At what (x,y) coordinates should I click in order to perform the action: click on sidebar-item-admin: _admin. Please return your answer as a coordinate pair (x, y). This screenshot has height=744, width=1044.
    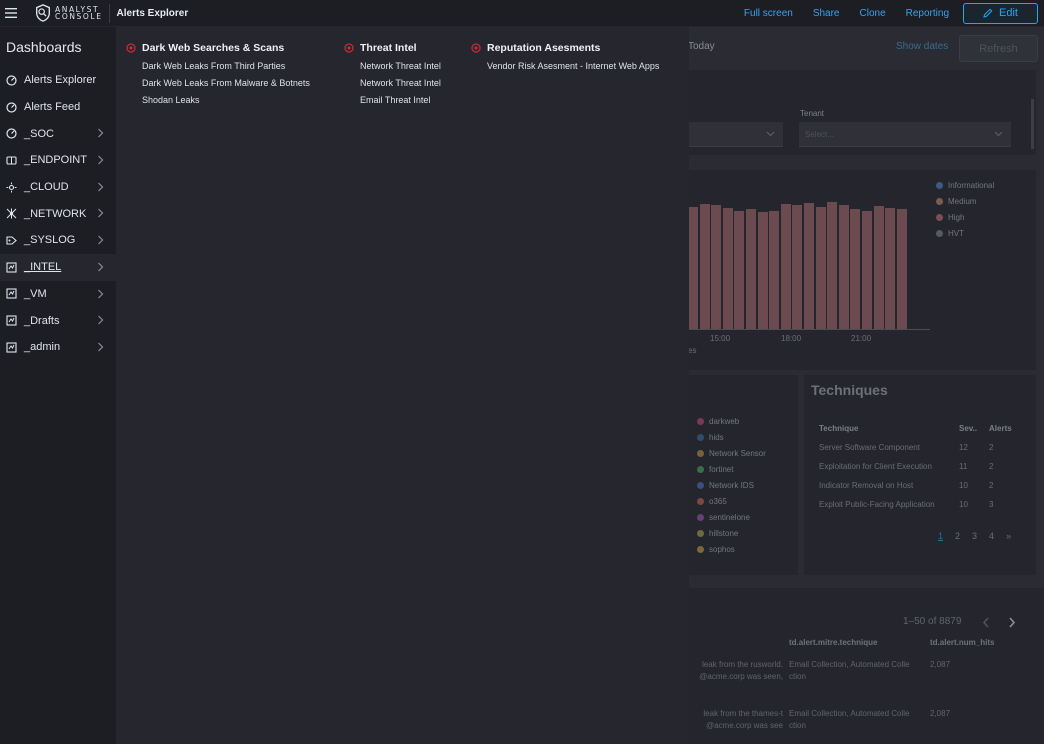
    Looking at the image, I should click on (58, 347).